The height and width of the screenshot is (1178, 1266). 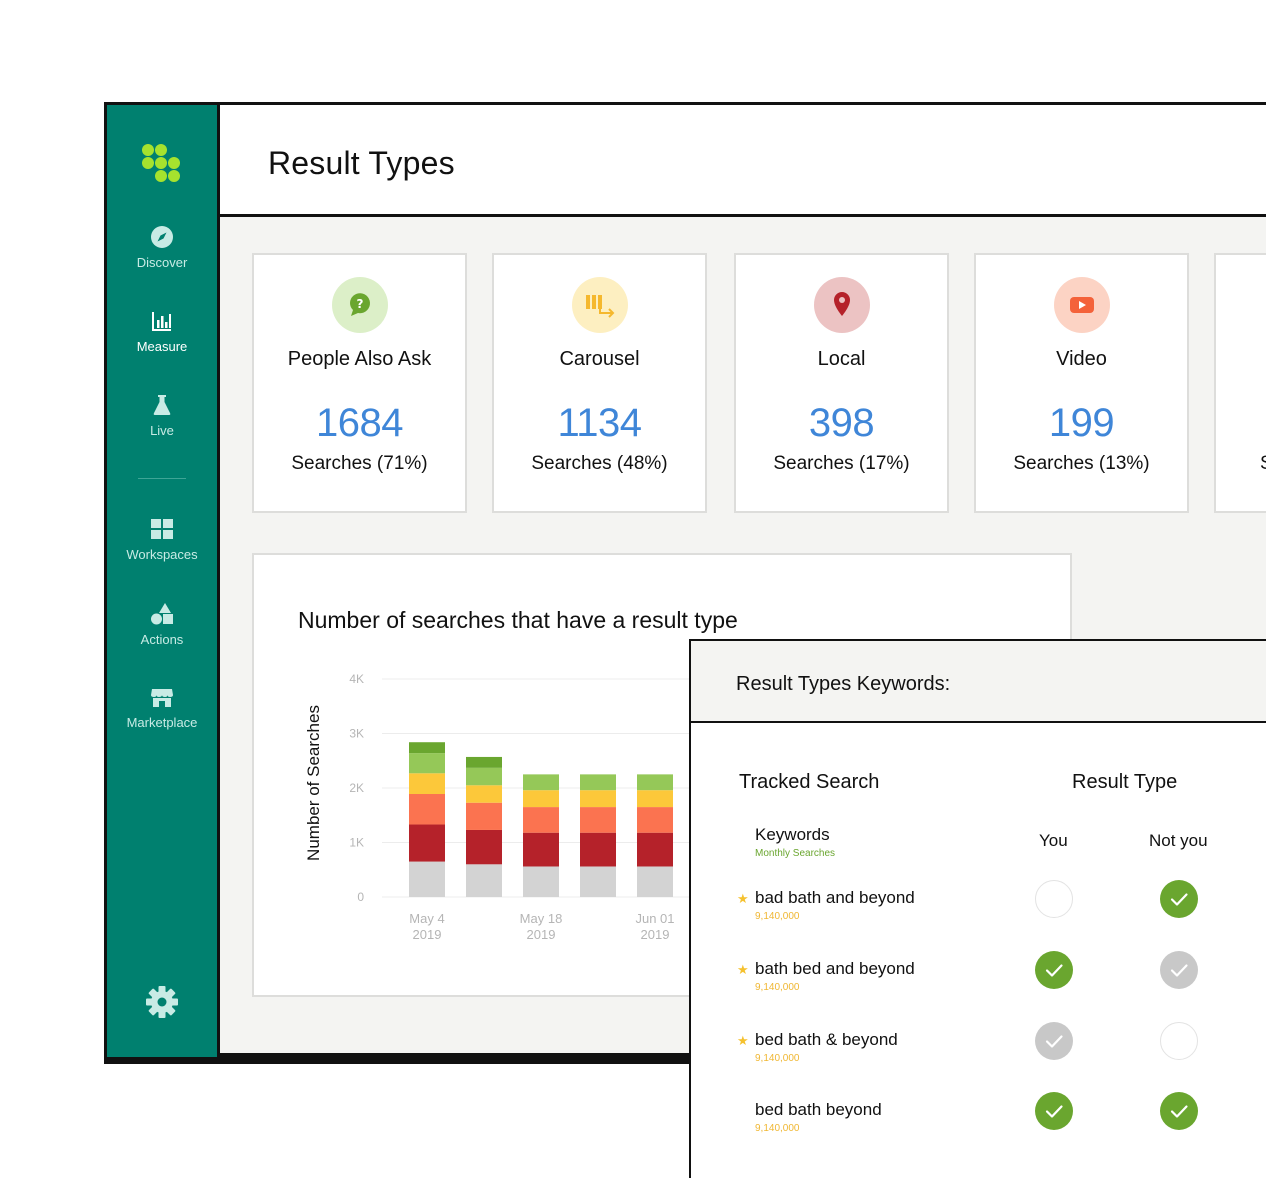 What do you see at coordinates (360, 897) in the screenshot?
I see `y-tick-label: 0` at bounding box center [360, 897].